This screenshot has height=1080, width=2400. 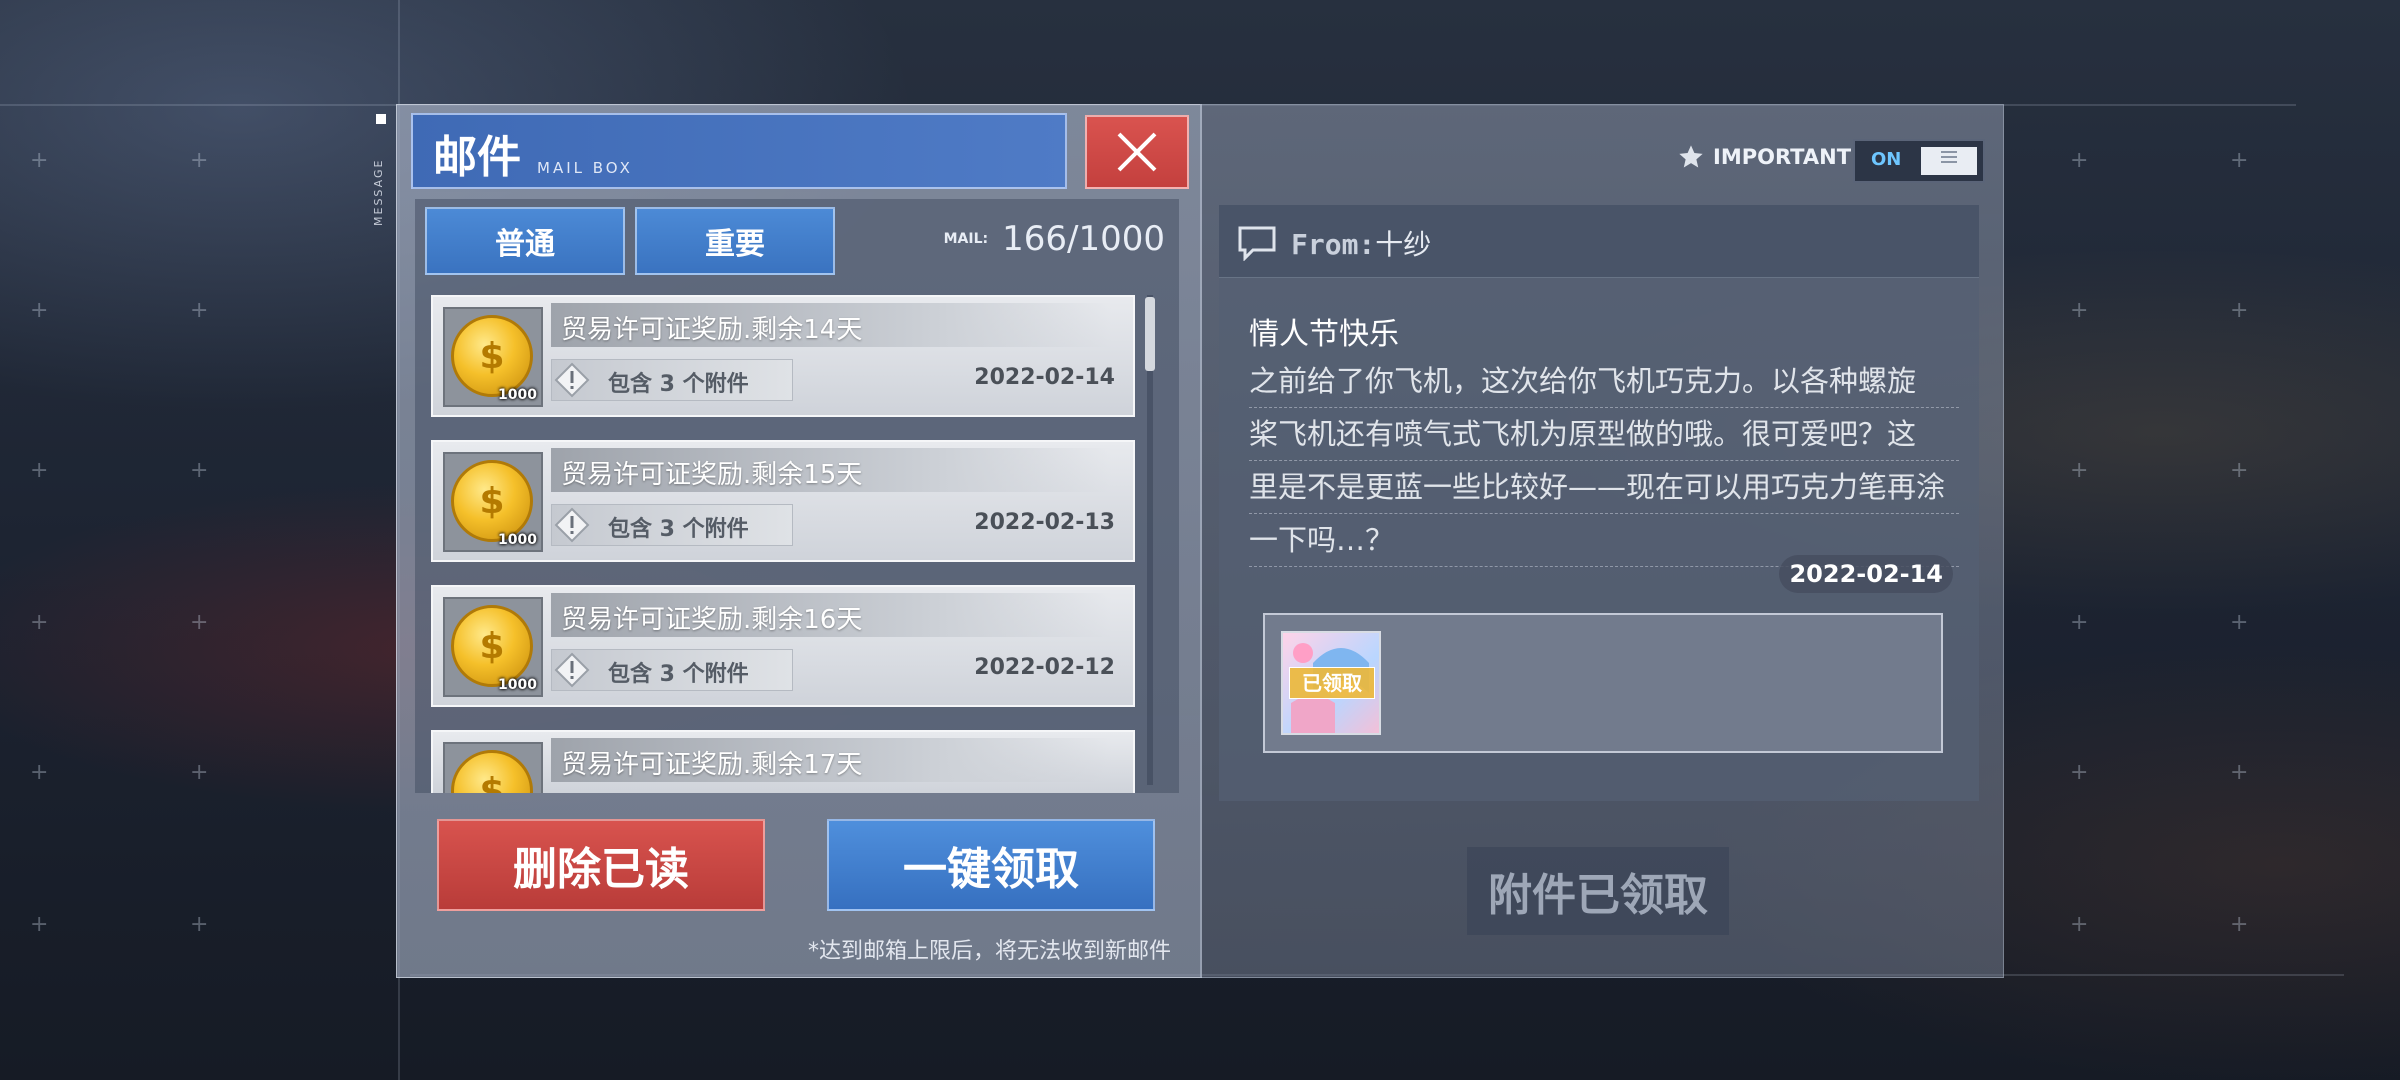 What do you see at coordinates (1333, 244) in the screenshot?
I see `from-label: From:` at bounding box center [1333, 244].